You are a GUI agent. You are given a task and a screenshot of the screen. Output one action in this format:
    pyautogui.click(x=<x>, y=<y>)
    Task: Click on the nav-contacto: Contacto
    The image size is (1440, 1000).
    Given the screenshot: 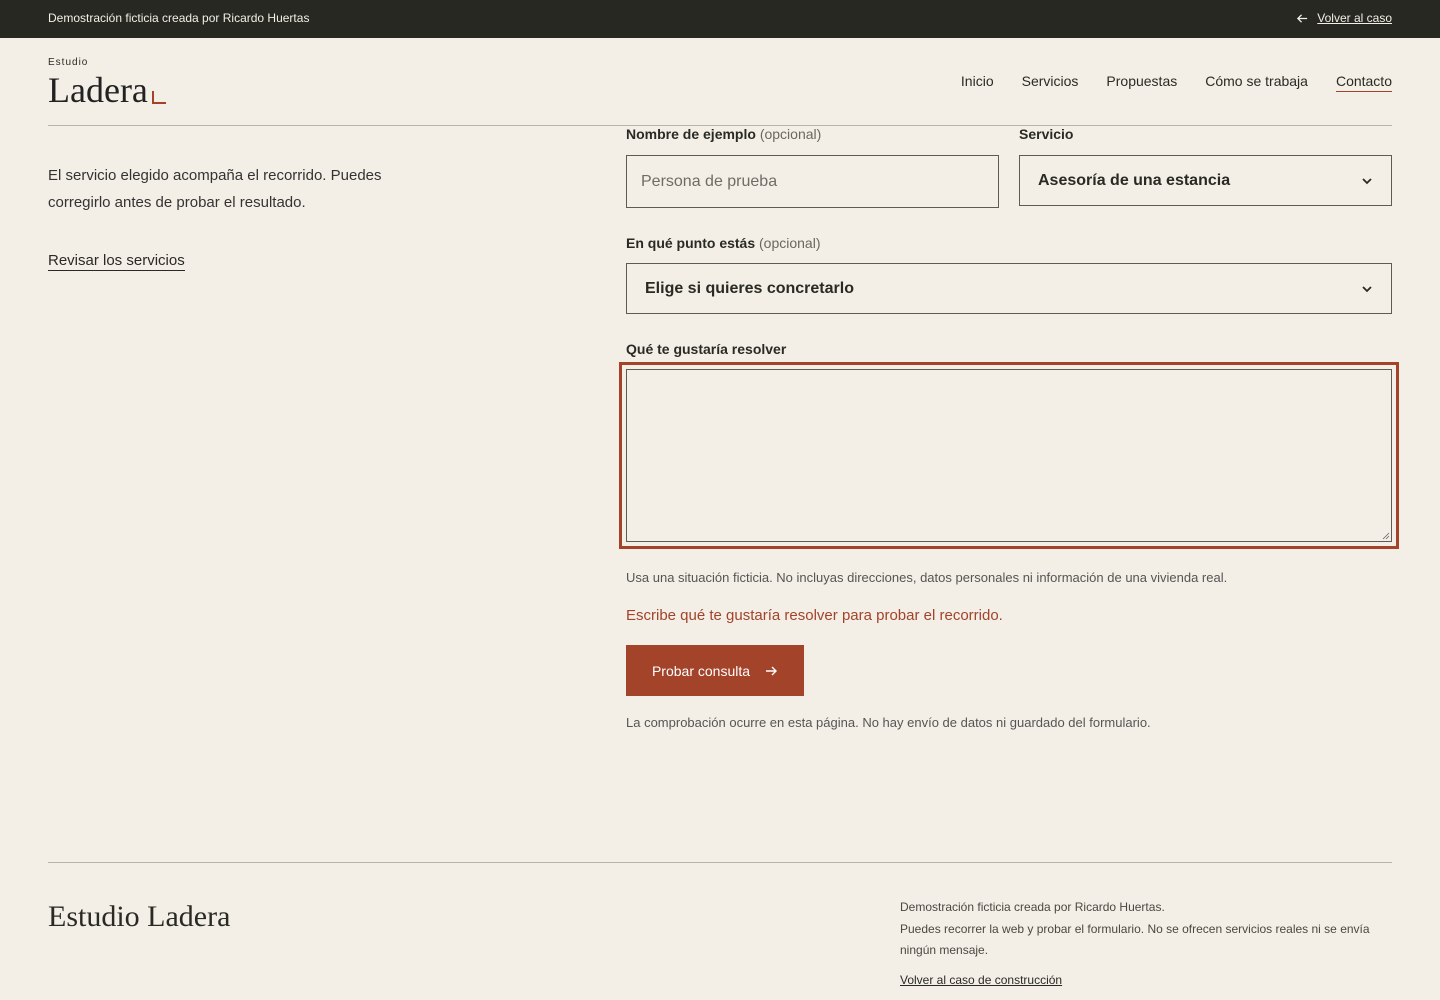 What is the action you would take?
    pyautogui.click(x=1363, y=82)
    